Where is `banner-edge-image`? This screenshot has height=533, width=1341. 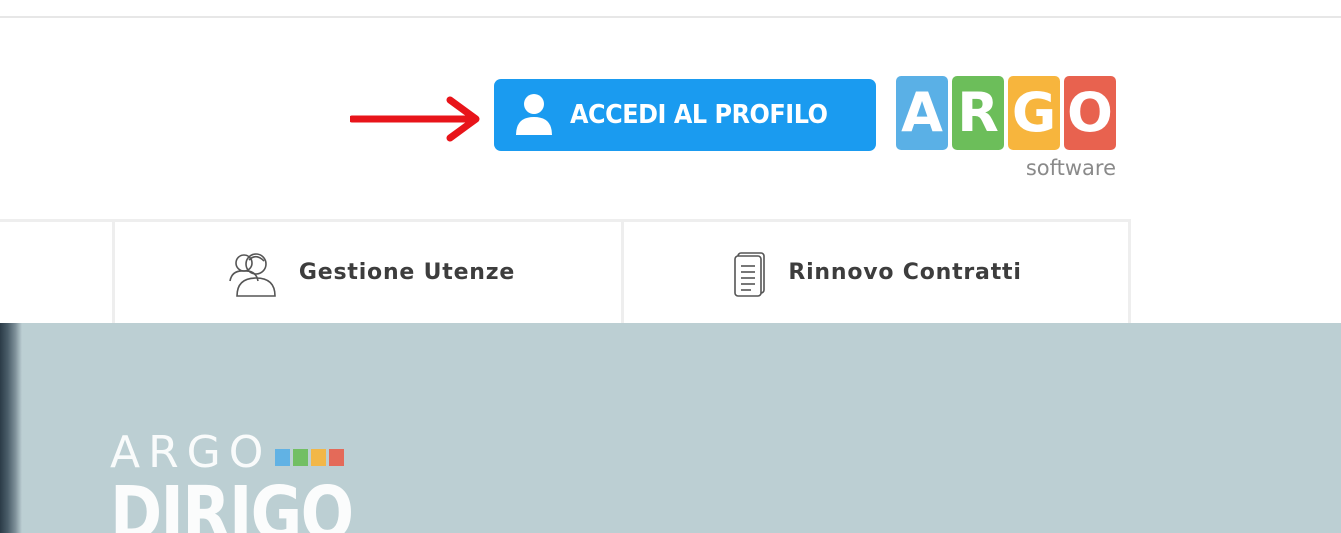 banner-edge-image is located at coordinates (11, 428).